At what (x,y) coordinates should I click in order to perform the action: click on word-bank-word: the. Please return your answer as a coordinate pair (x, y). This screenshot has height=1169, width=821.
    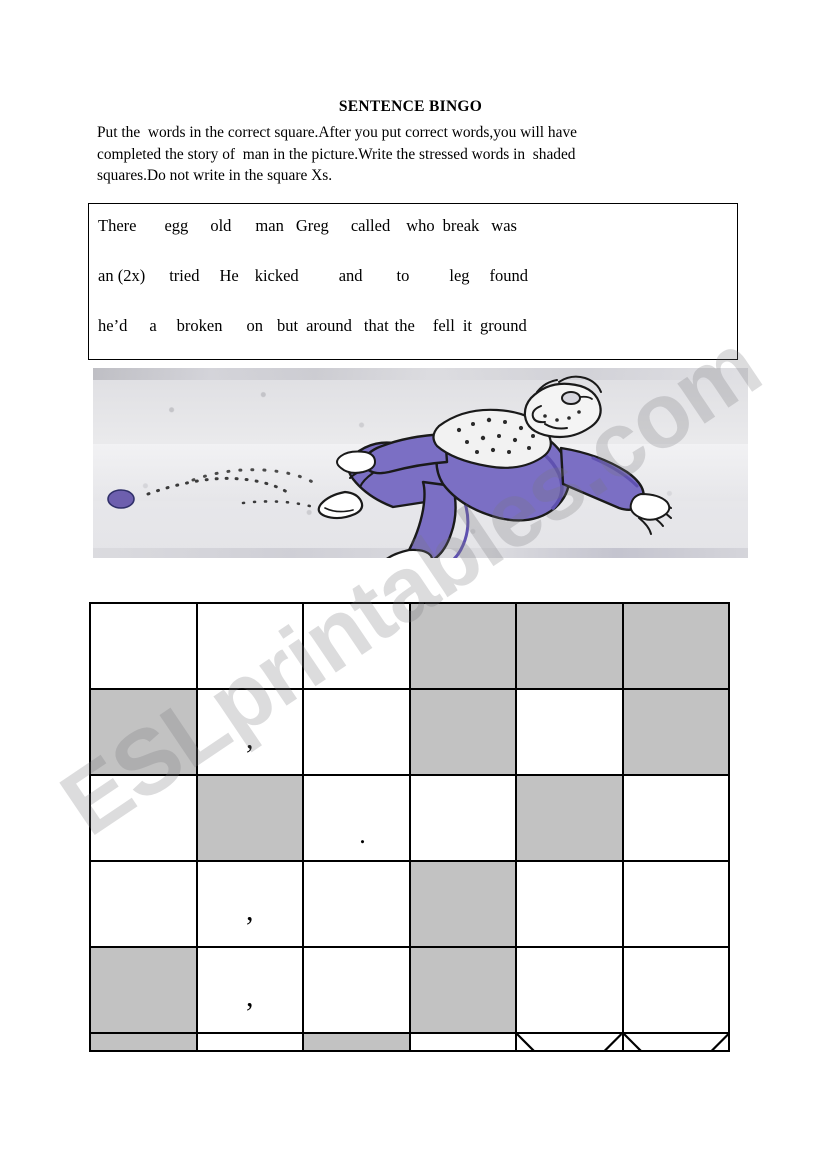
    Looking at the image, I should click on (404, 325).